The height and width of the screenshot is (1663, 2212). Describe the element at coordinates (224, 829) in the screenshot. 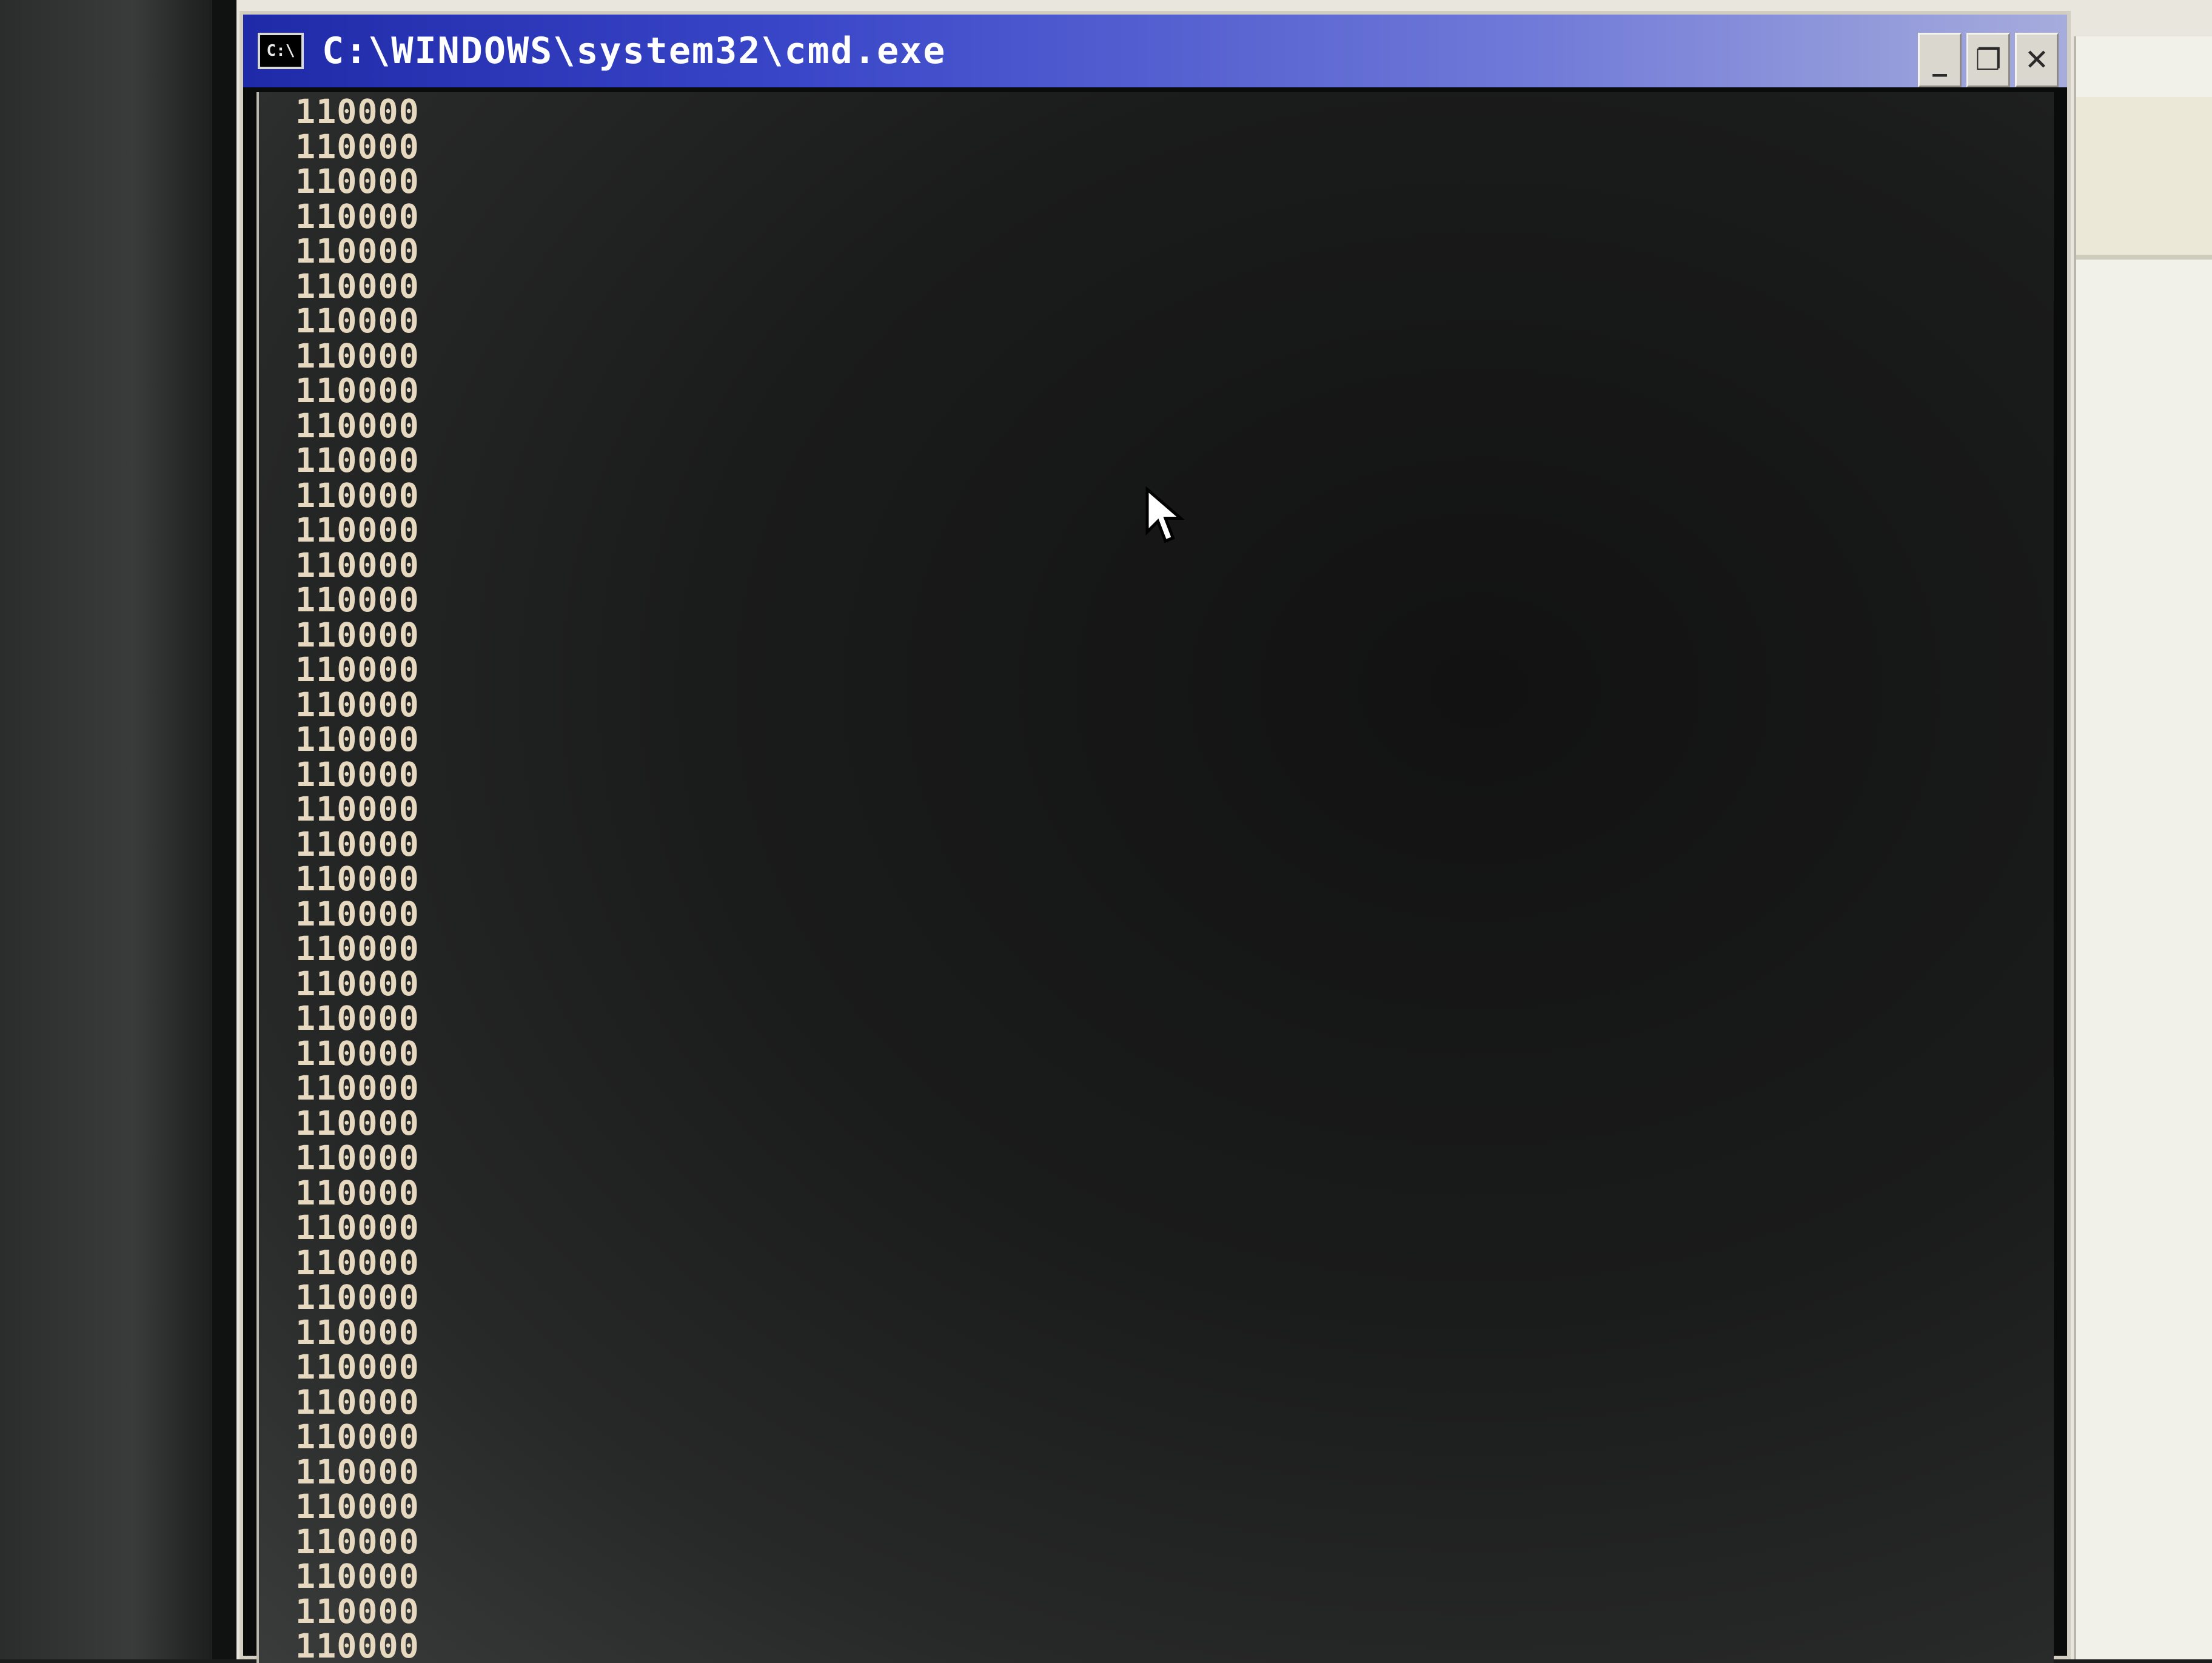

I see `monitor-bezel-edge` at that location.